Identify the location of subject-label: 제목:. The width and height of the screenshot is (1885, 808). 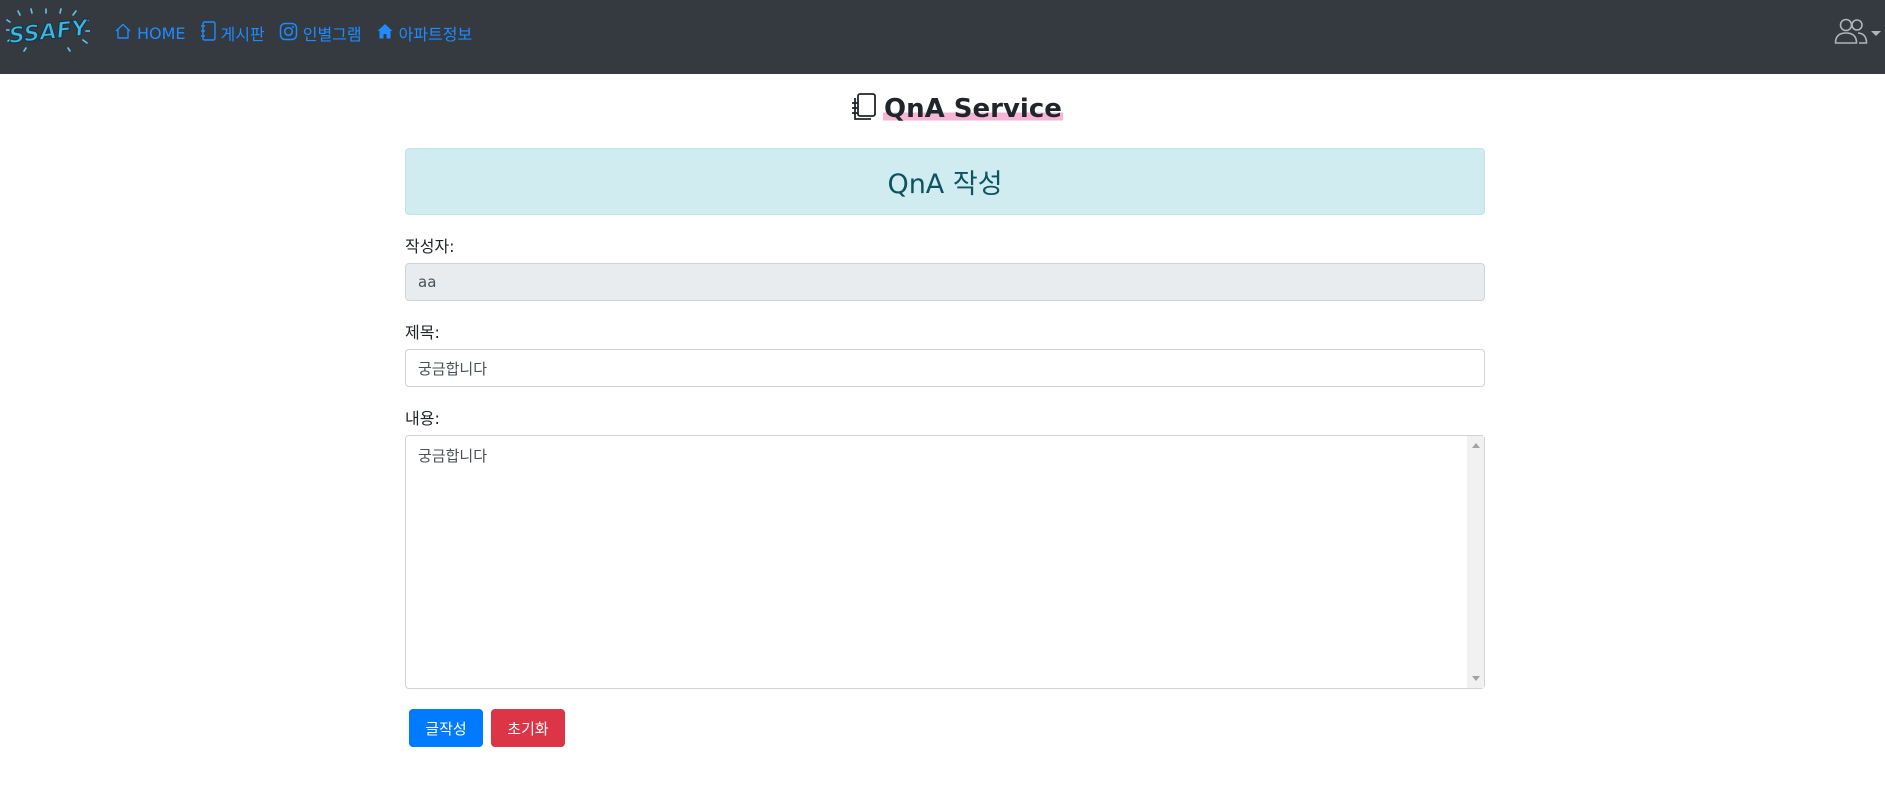
(422, 332).